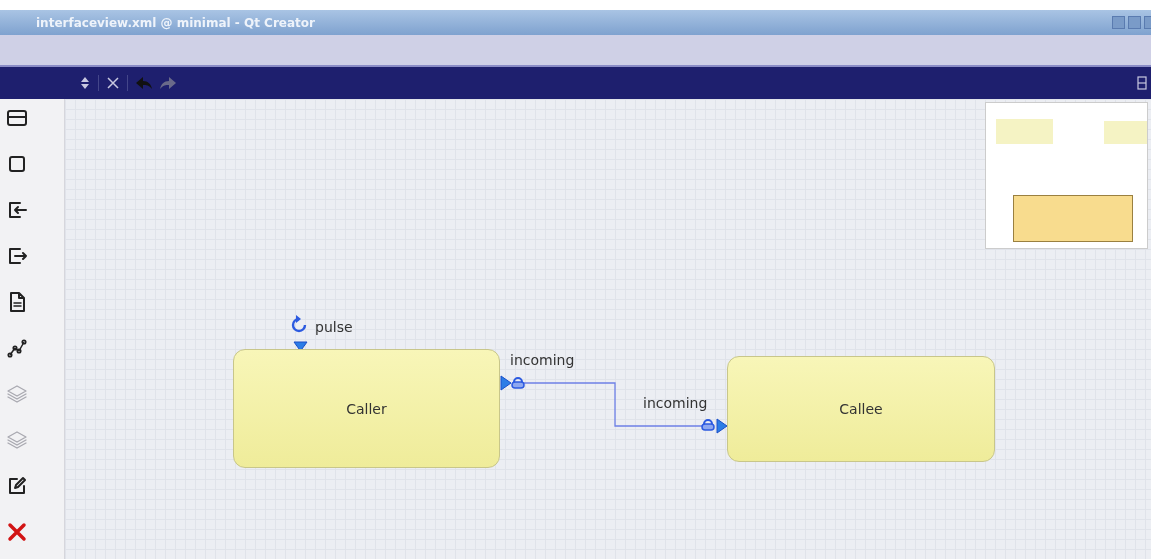 The height and width of the screenshot is (559, 1151). What do you see at coordinates (85, 83) in the screenshot?
I see `up-down-icon` at bounding box center [85, 83].